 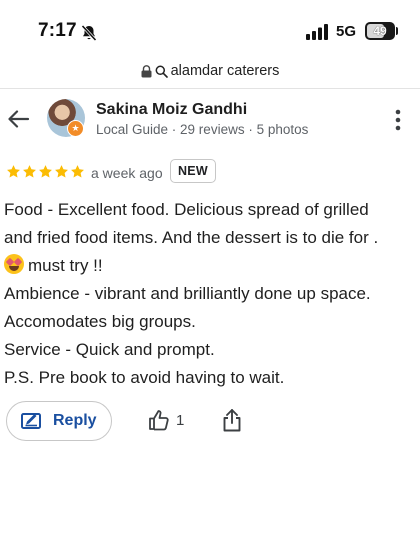 I want to click on thumbs-up-icon, so click(x=159, y=420).